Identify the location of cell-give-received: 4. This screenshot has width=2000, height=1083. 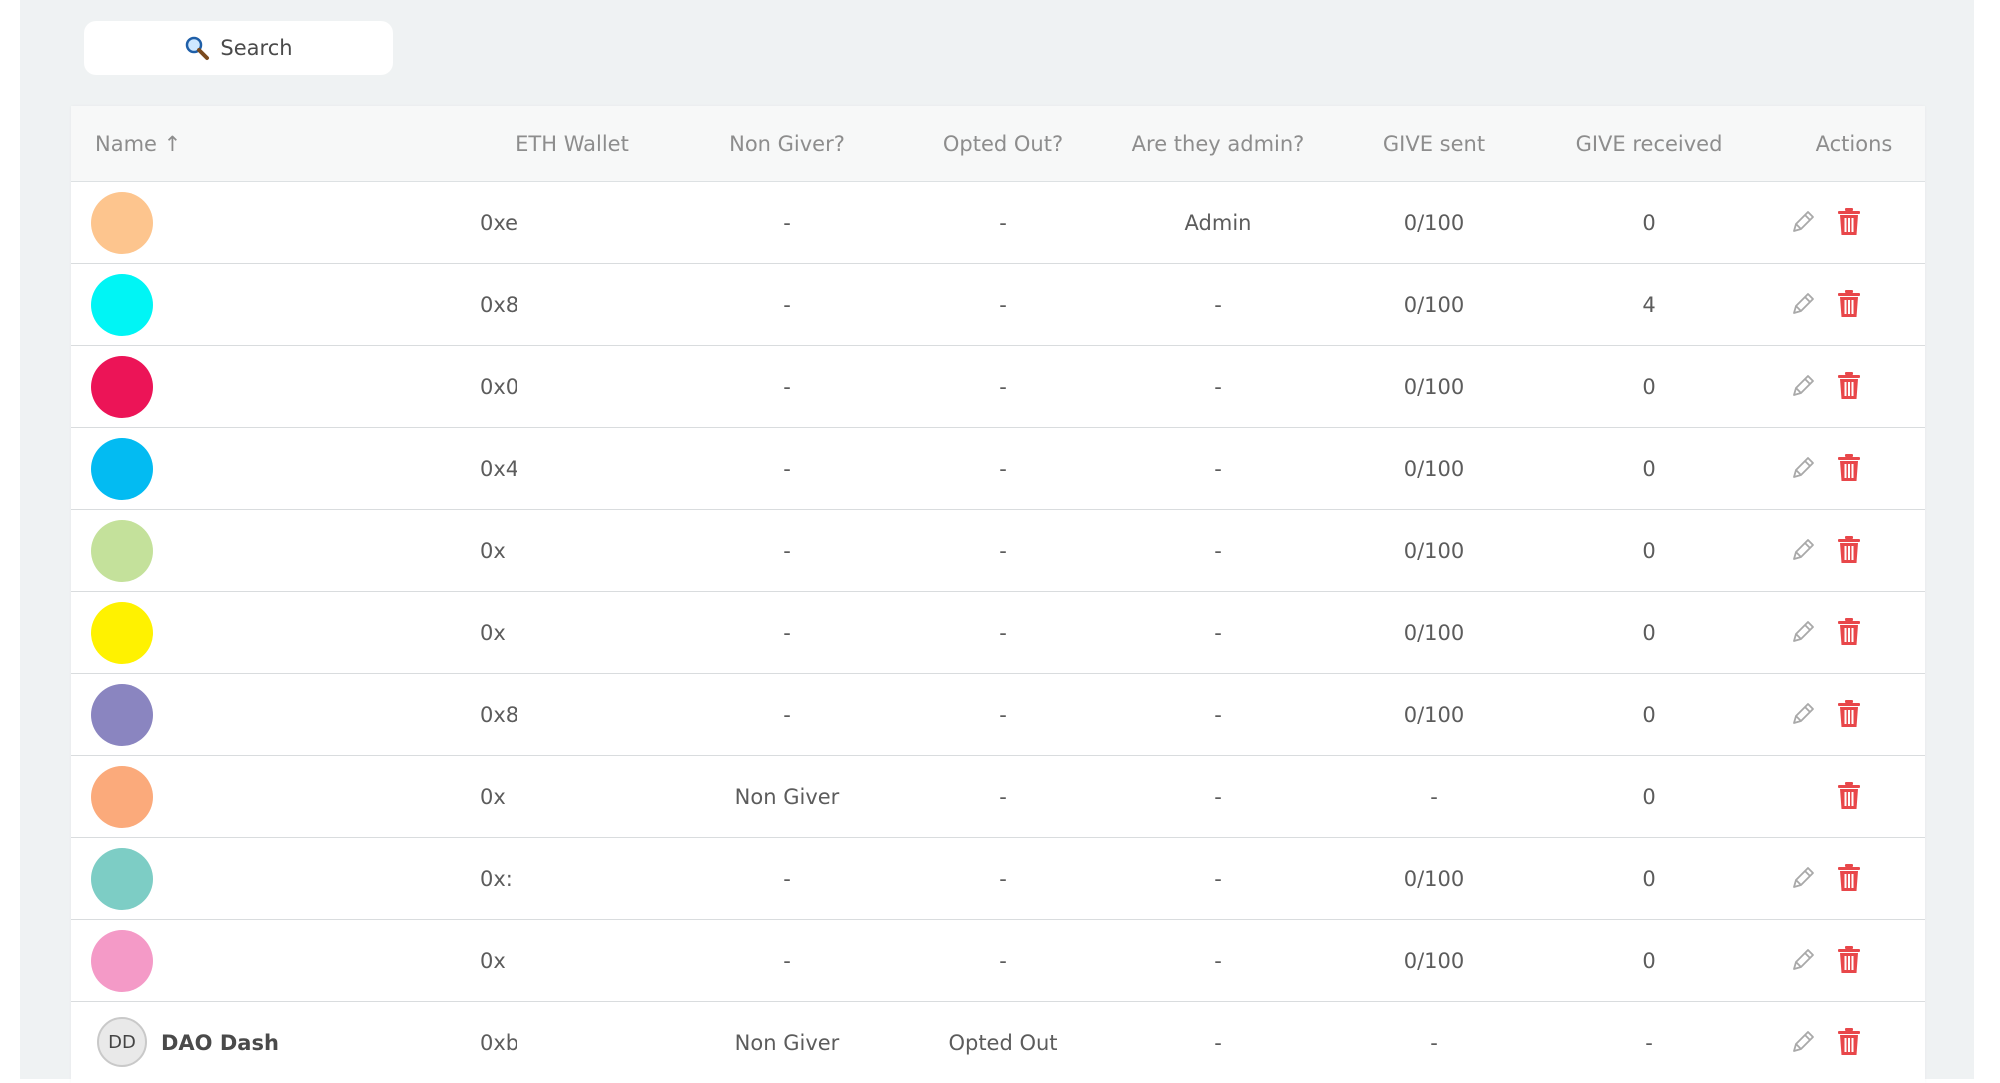
(1649, 304).